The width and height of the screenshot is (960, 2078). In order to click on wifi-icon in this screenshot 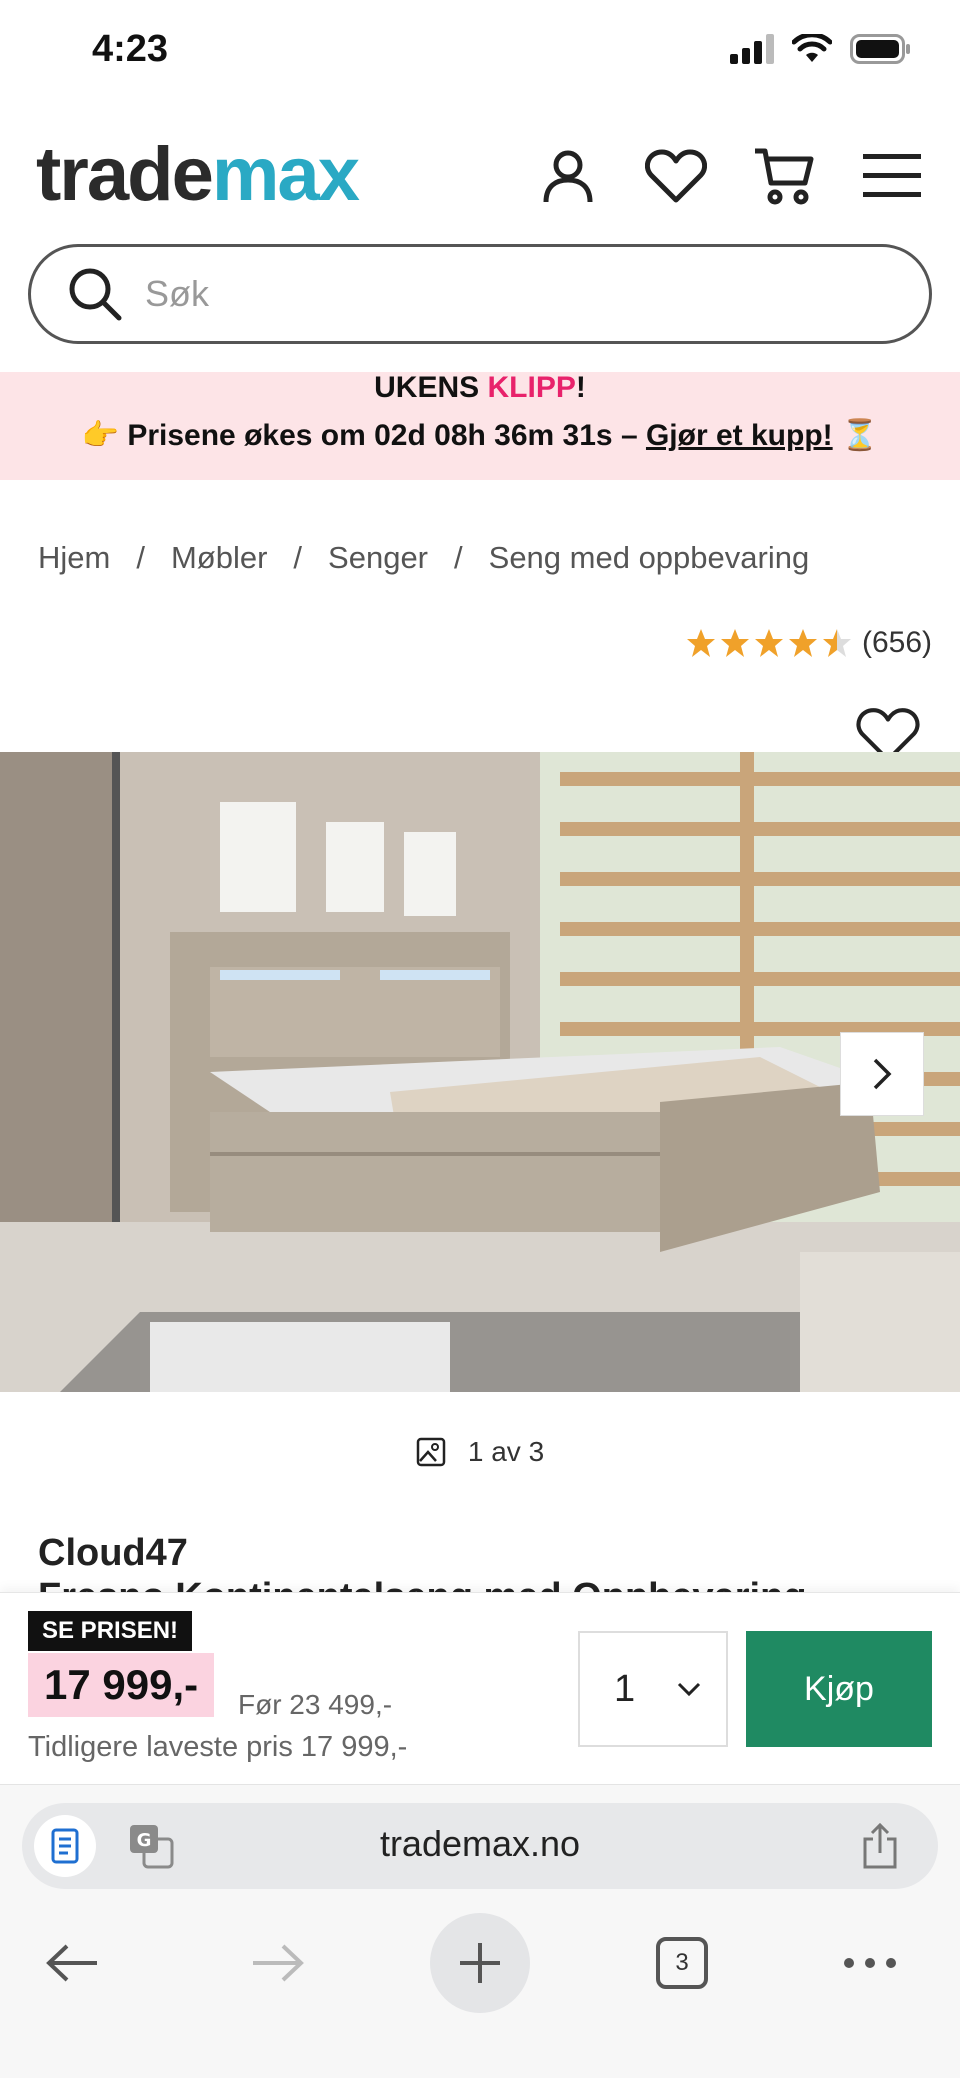, I will do `click(812, 48)`.